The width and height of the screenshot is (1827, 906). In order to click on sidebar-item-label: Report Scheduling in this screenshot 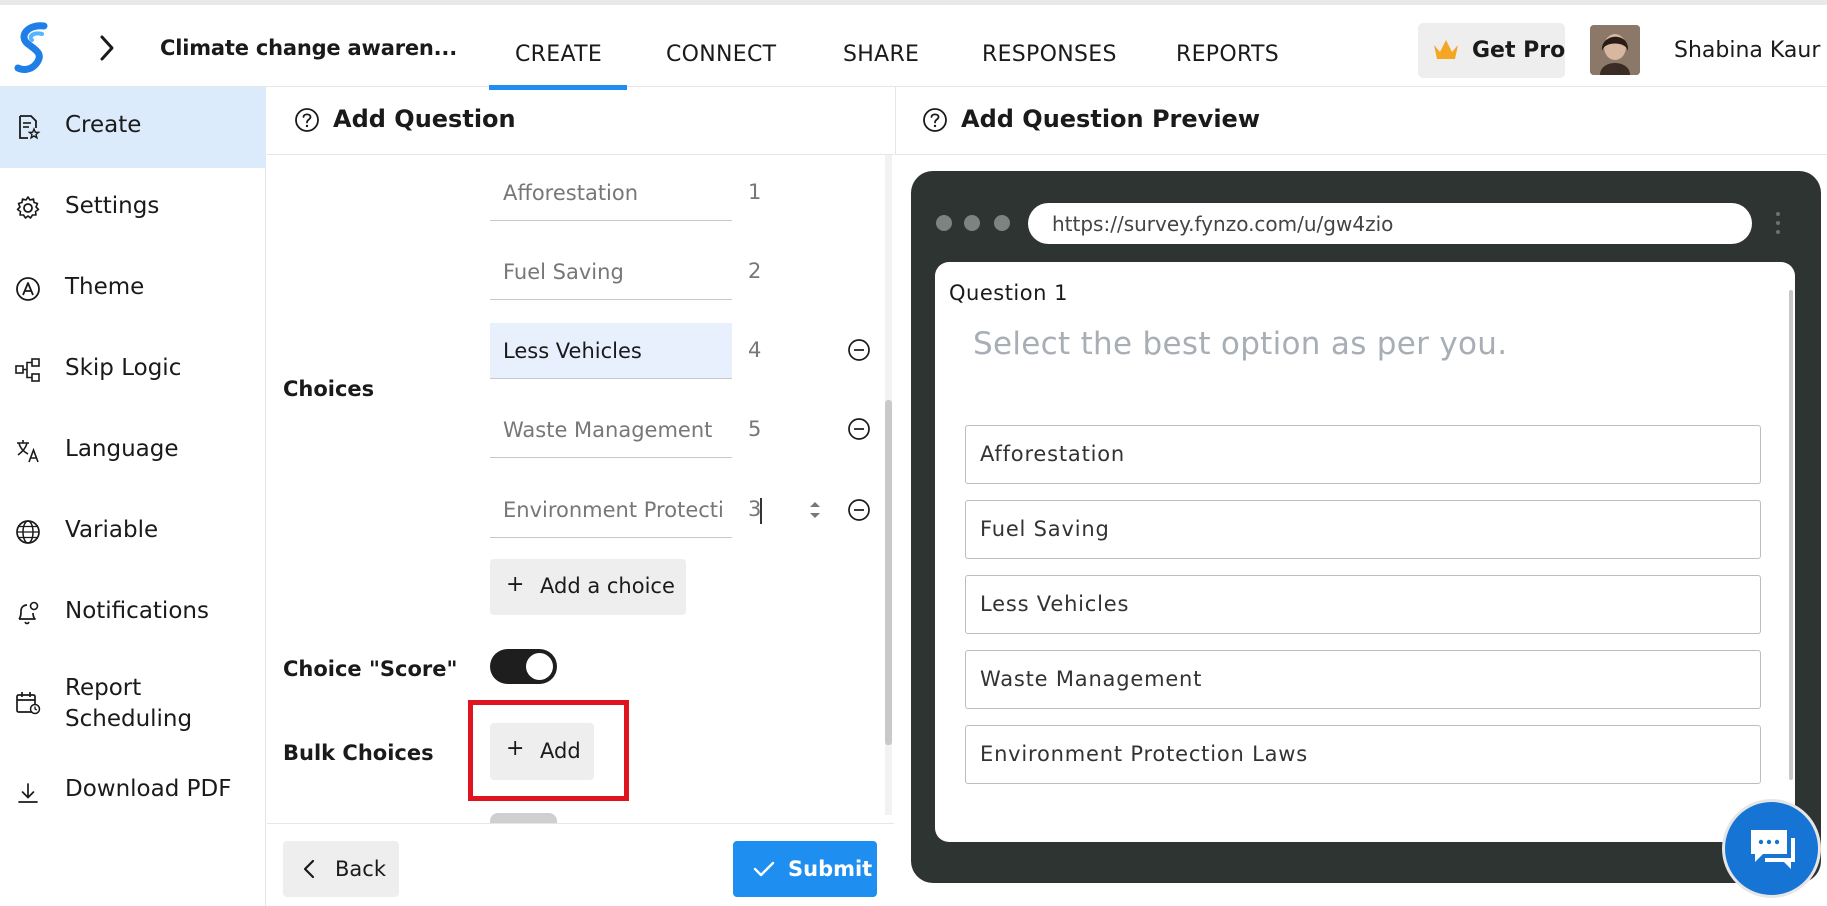, I will do `click(129, 703)`.